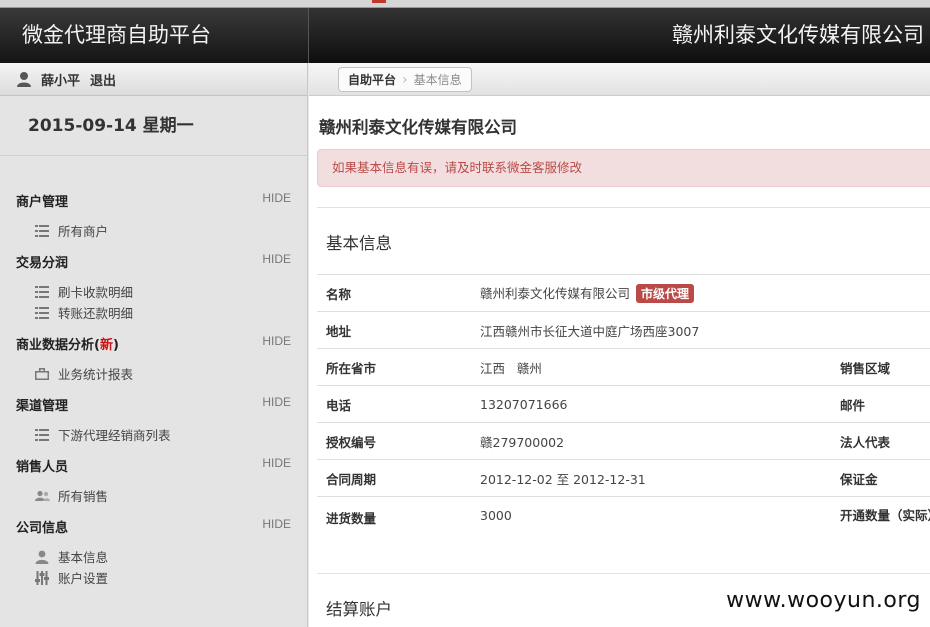 The width and height of the screenshot is (930, 627). I want to click on row-label: 电话, so click(398, 404).